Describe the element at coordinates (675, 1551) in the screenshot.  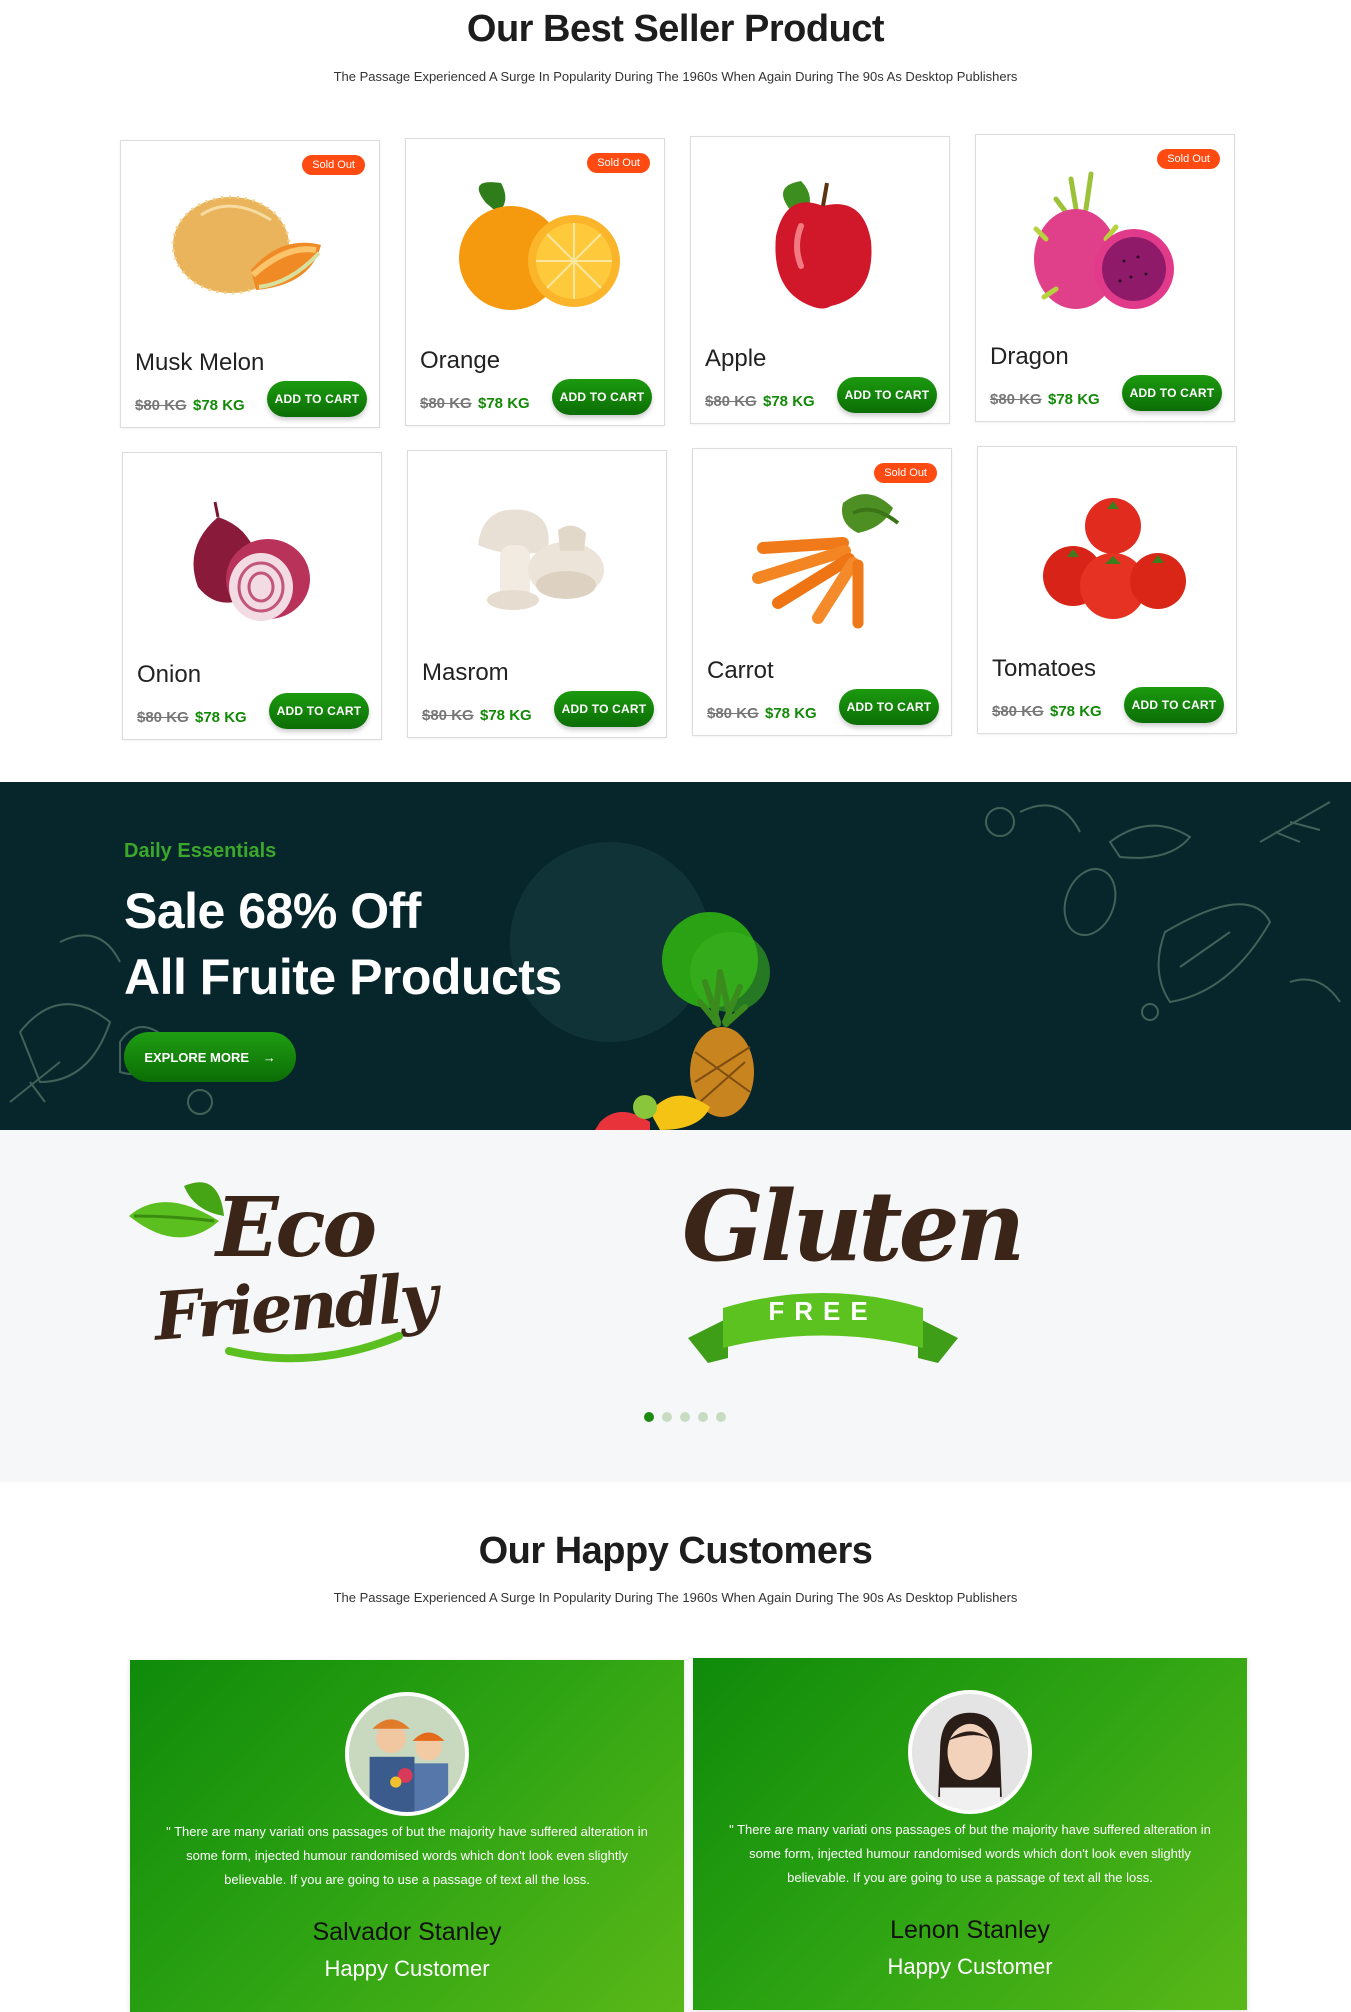
I see `section-title: Our Happy Customers` at that location.